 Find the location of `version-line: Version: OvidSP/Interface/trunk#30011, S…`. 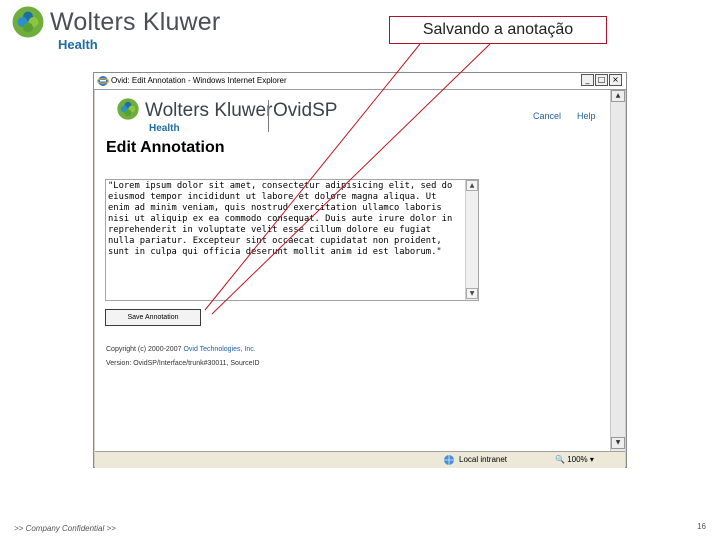

version-line: Version: OvidSP/Interface/trunk#30011, S… is located at coordinates (183, 363).